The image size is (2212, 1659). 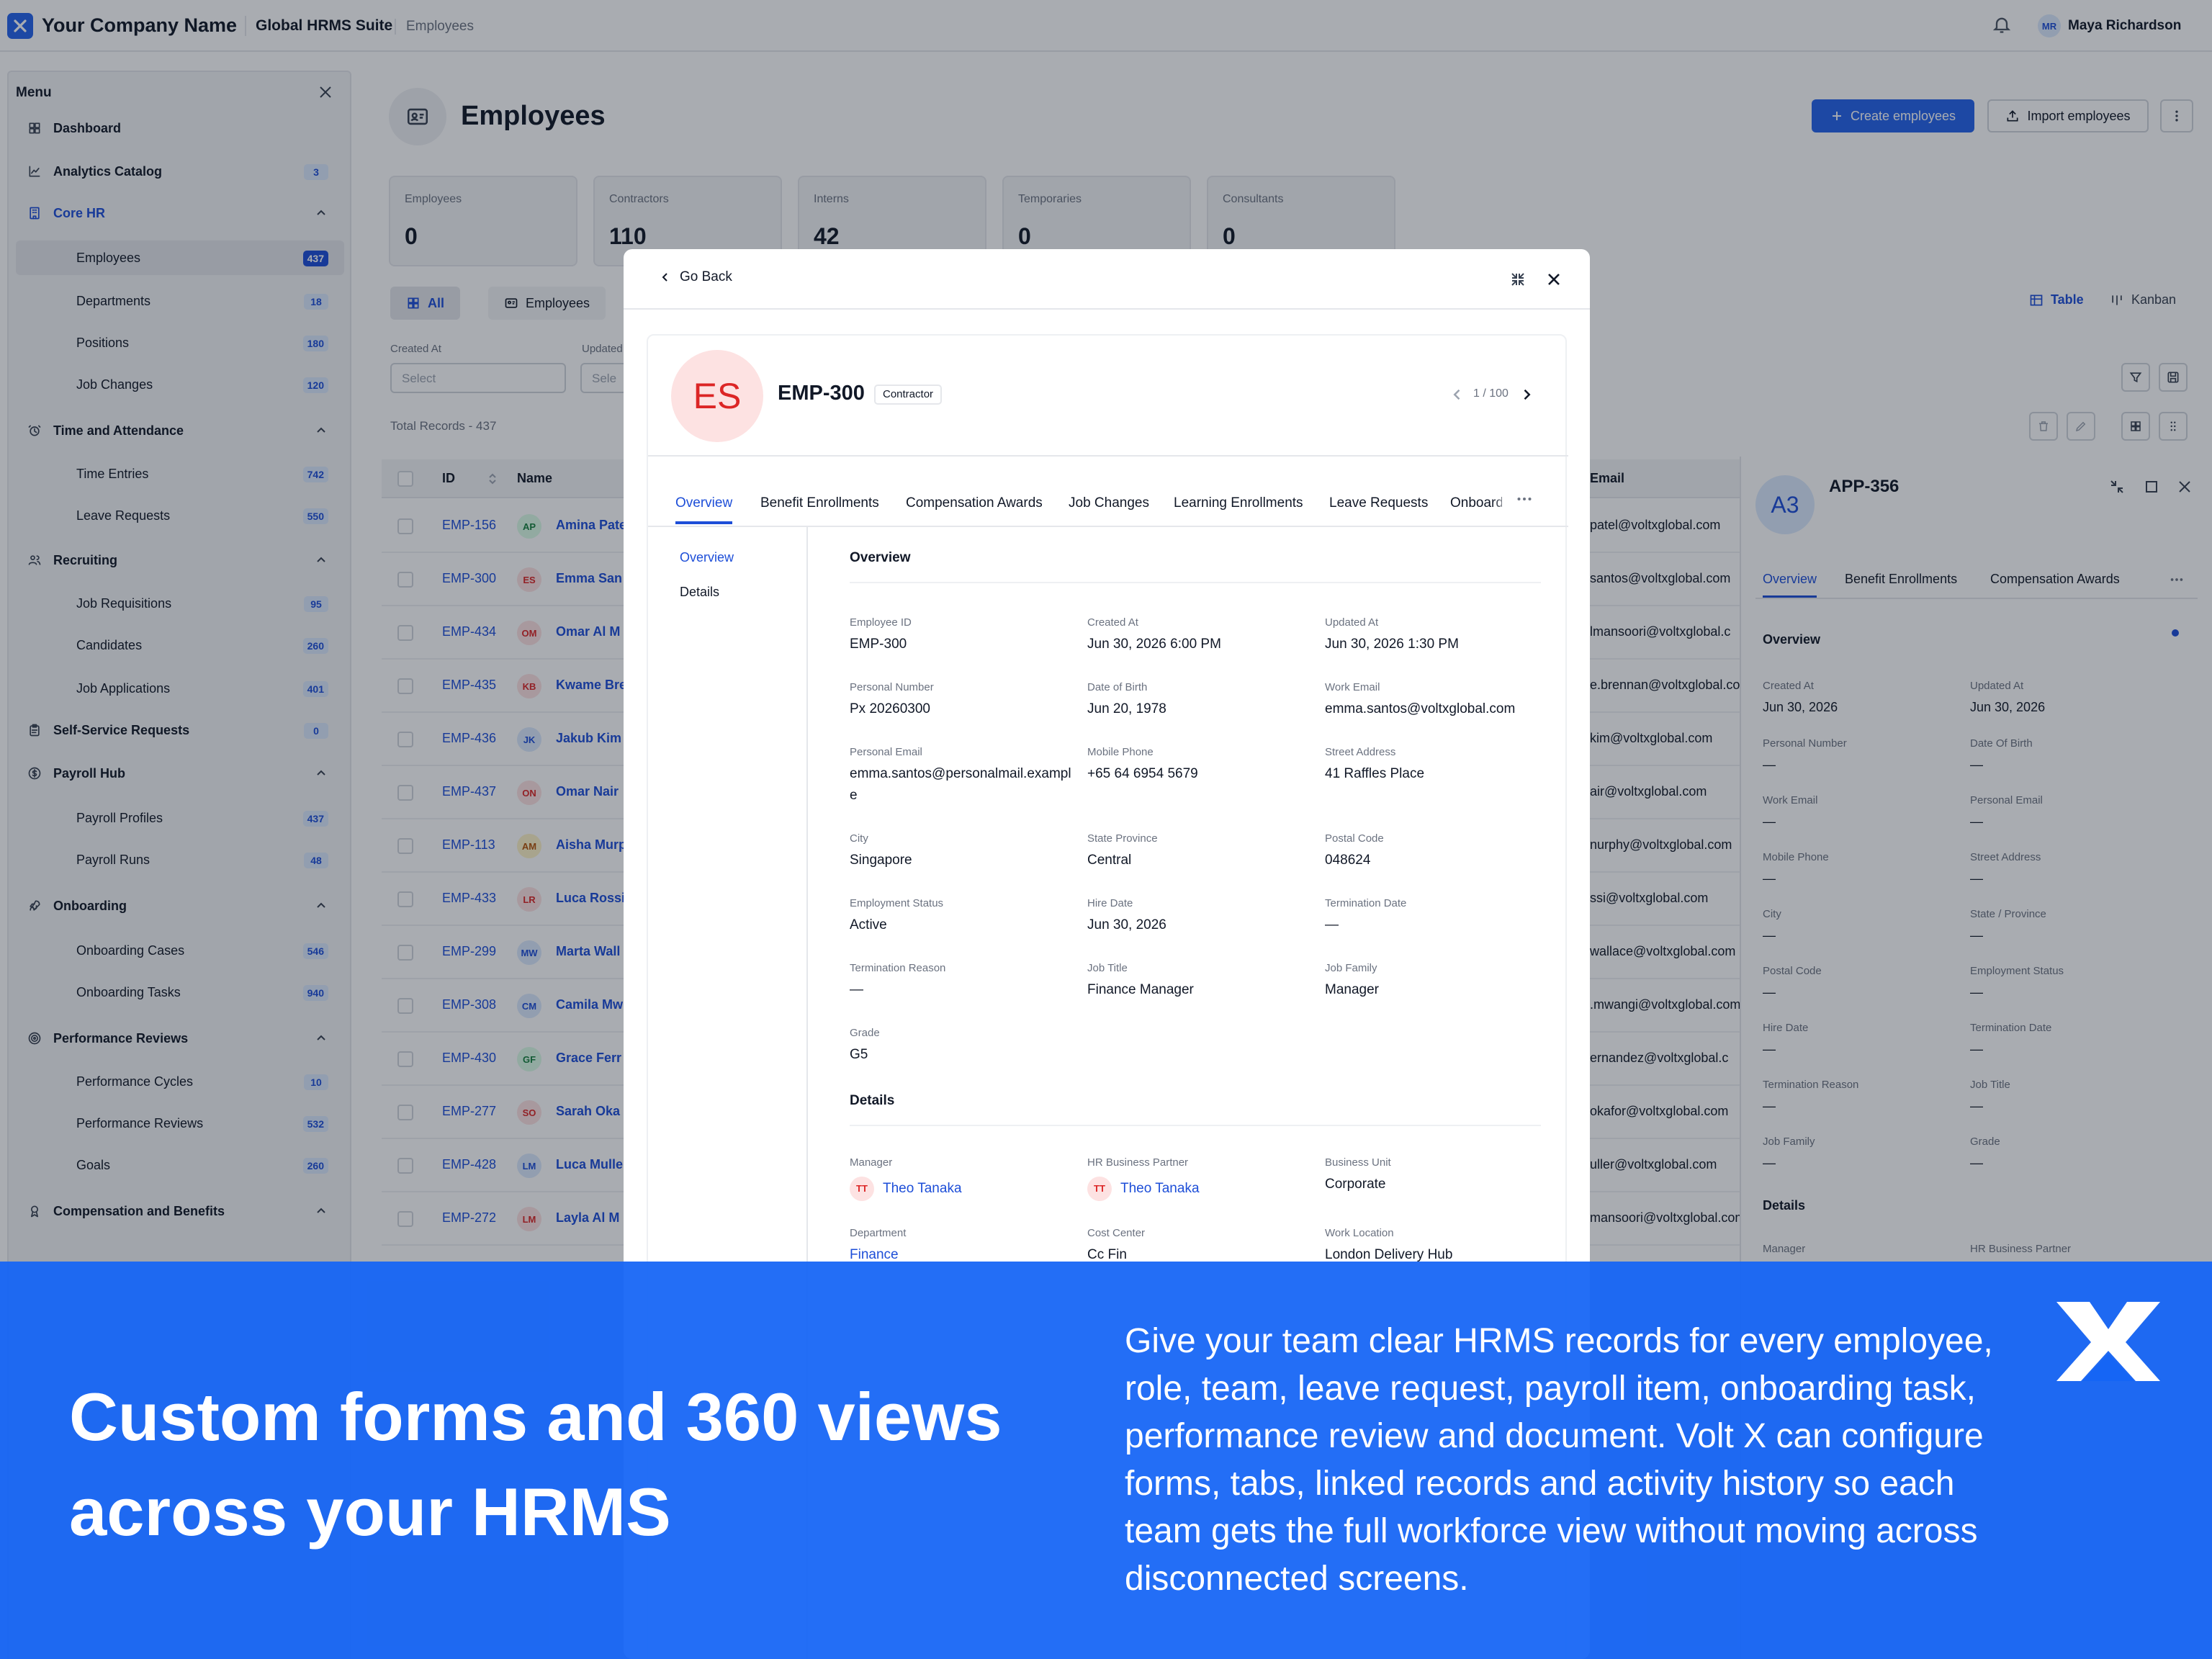 I want to click on field-value-employee-id: EMP-300, so click(x=878, y=644).